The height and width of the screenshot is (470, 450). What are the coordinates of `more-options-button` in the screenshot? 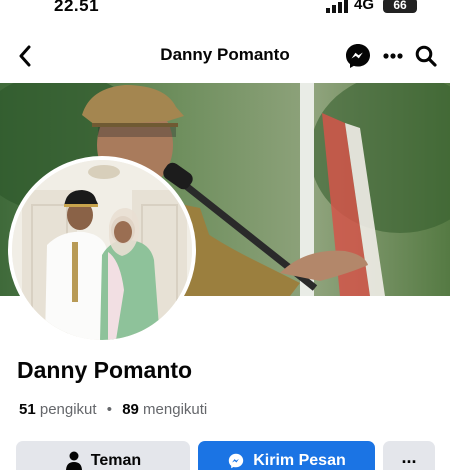 It's located at (393, 56).